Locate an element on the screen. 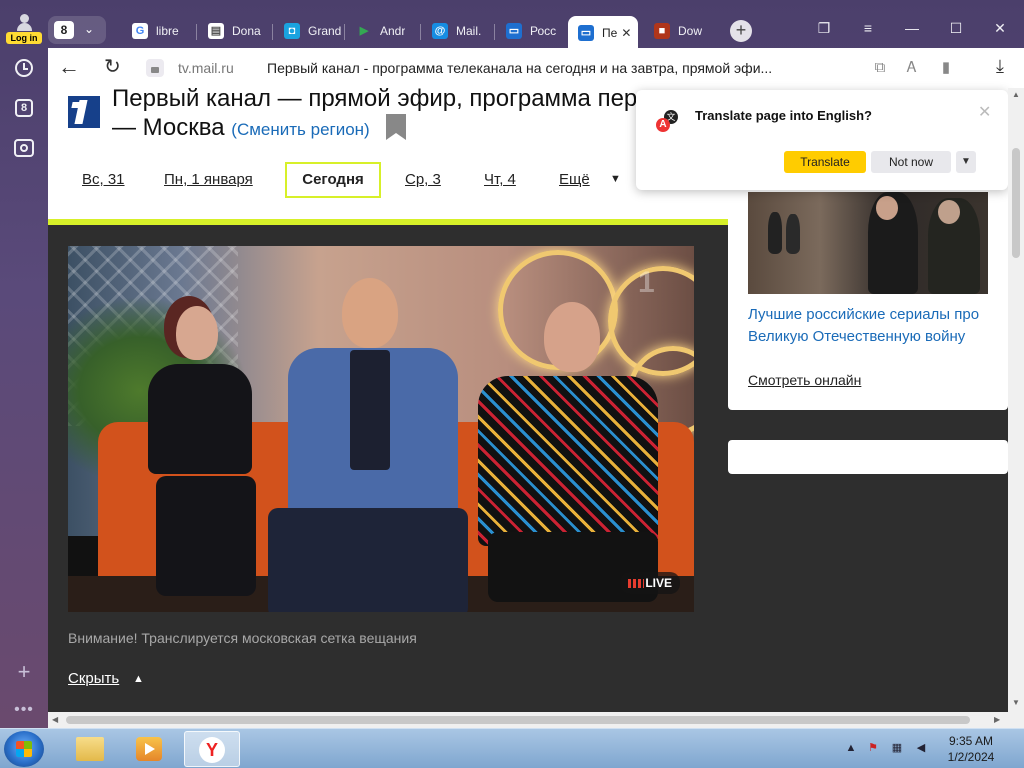 This screenshot has height=768, width=1024. browser-sidebar: Log in 8 + ••• is located at coordinates (24, 364).